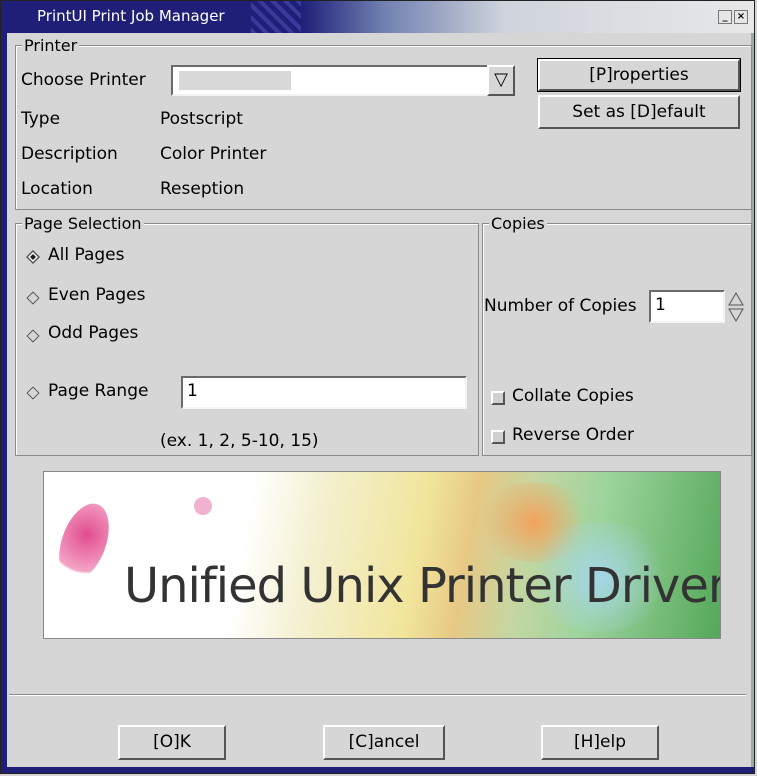  What do you see at coordinates (235, 80) in the screenshot?
I see `printer-select-value` at bounding box center [235, 80].